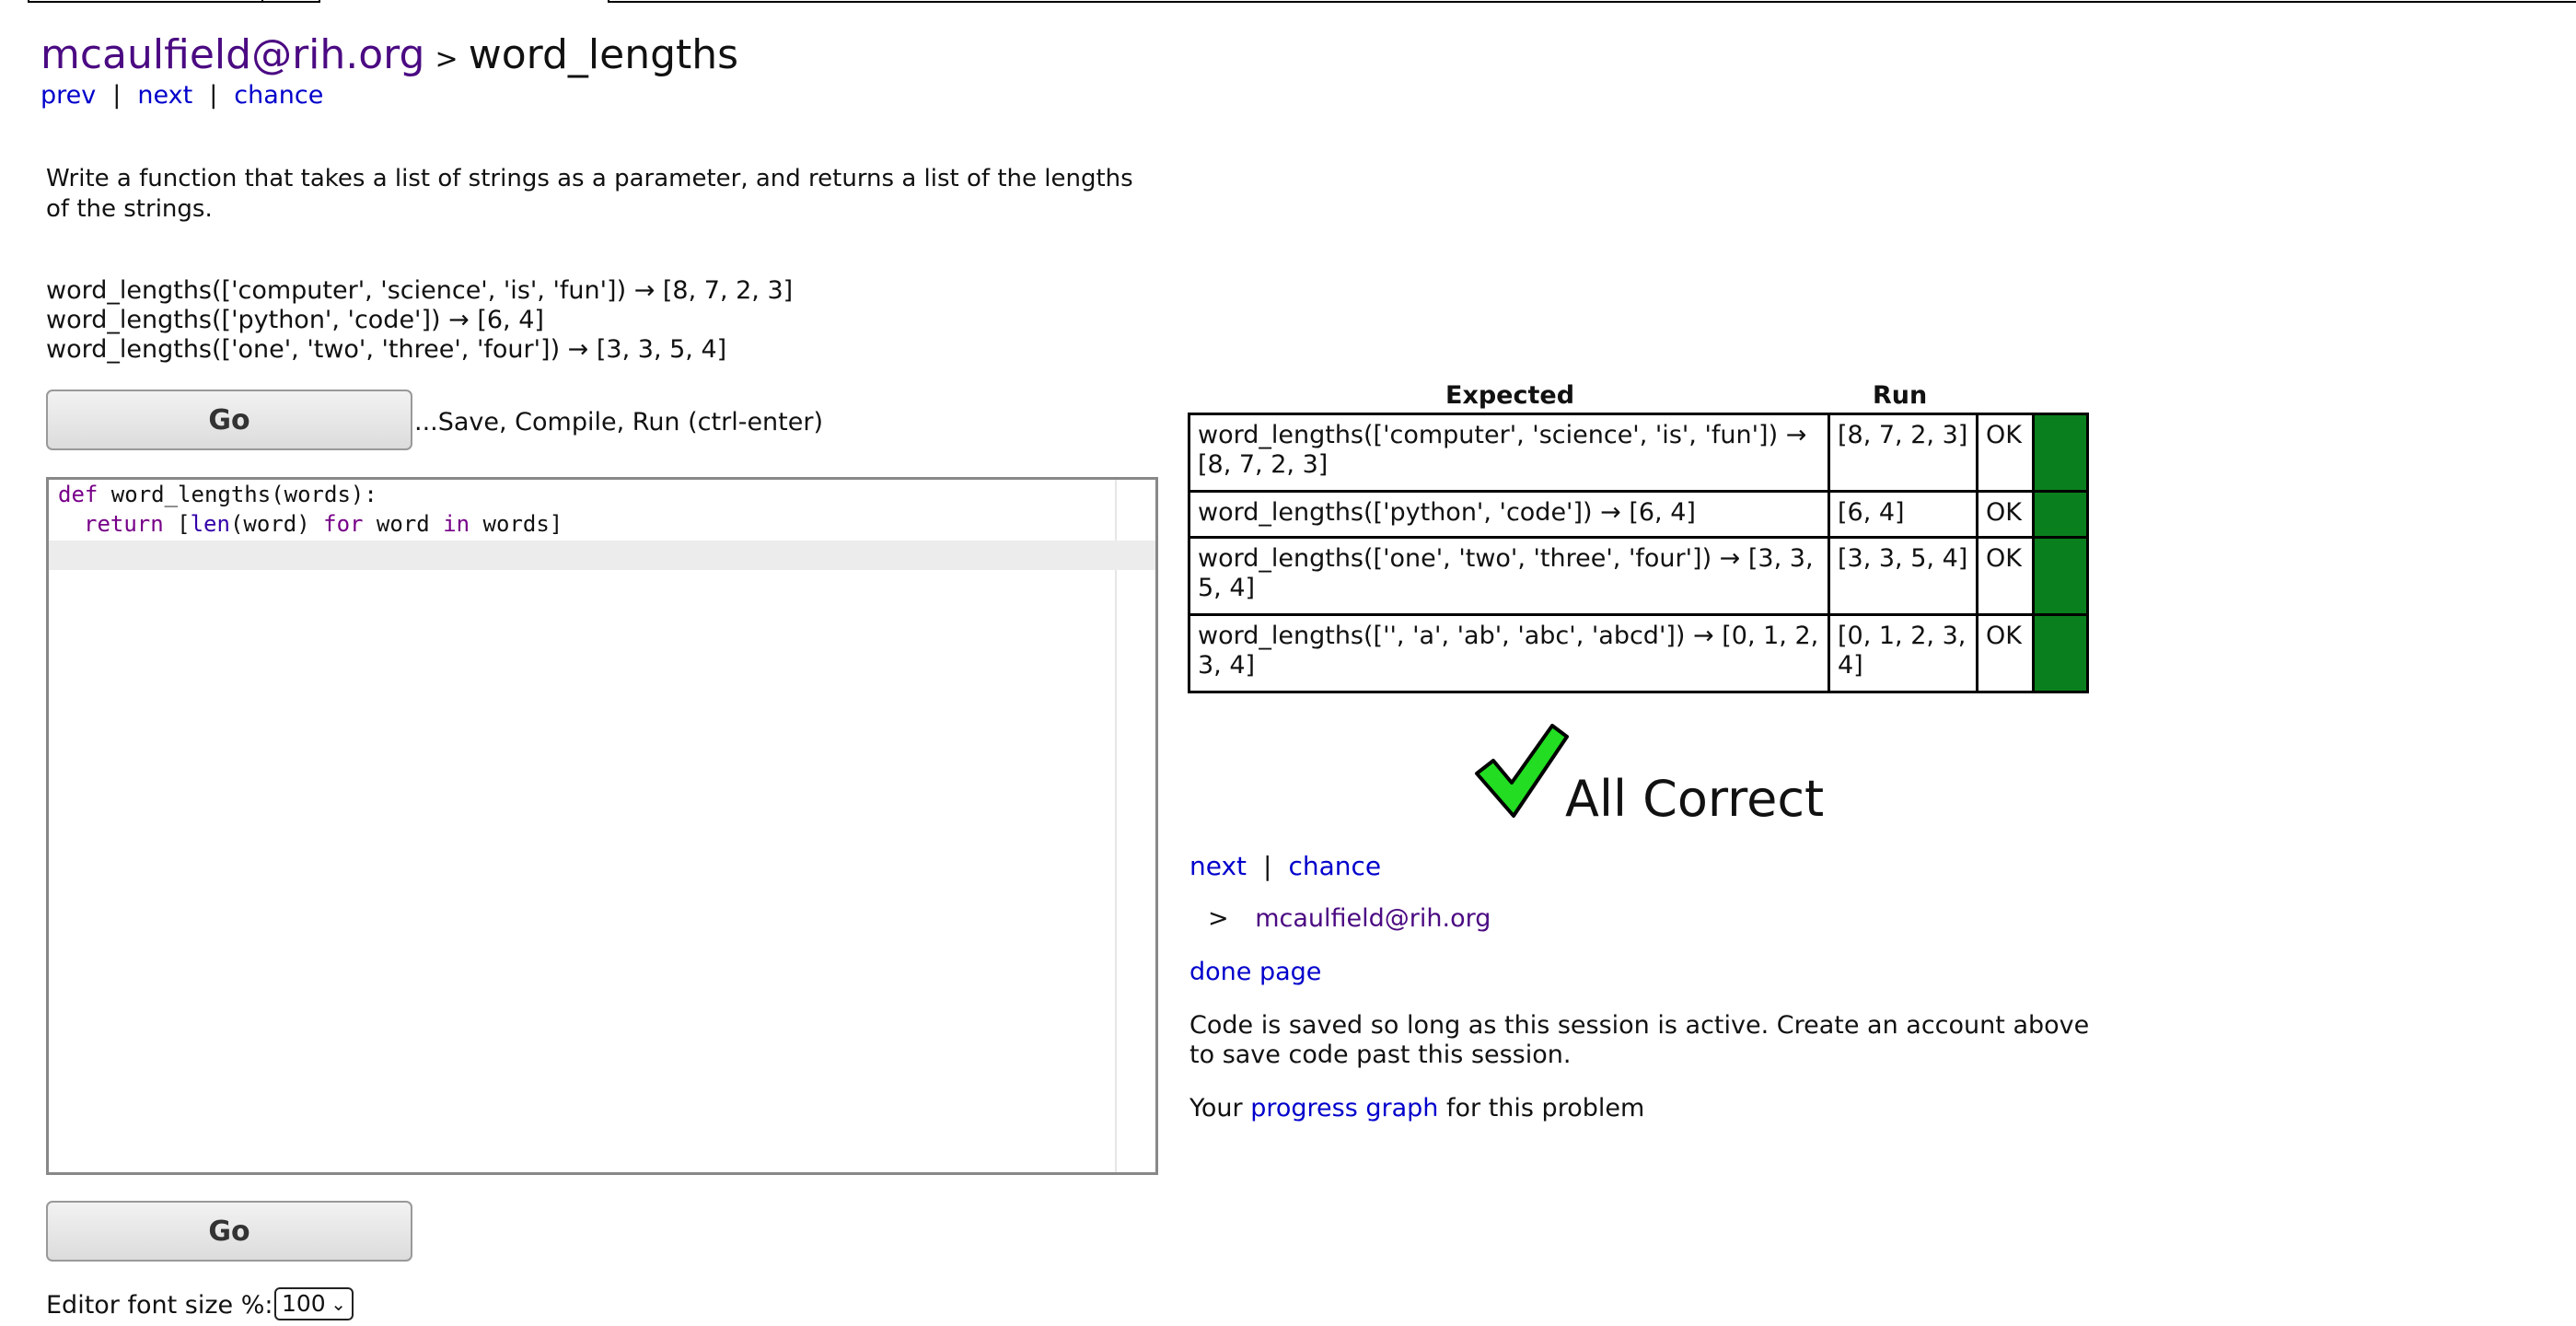 Image resolution: width=2576 pixels, height=1326 pixels. I want to click on run-cell: [3, 3, 5, 4], so click(1903, 576).